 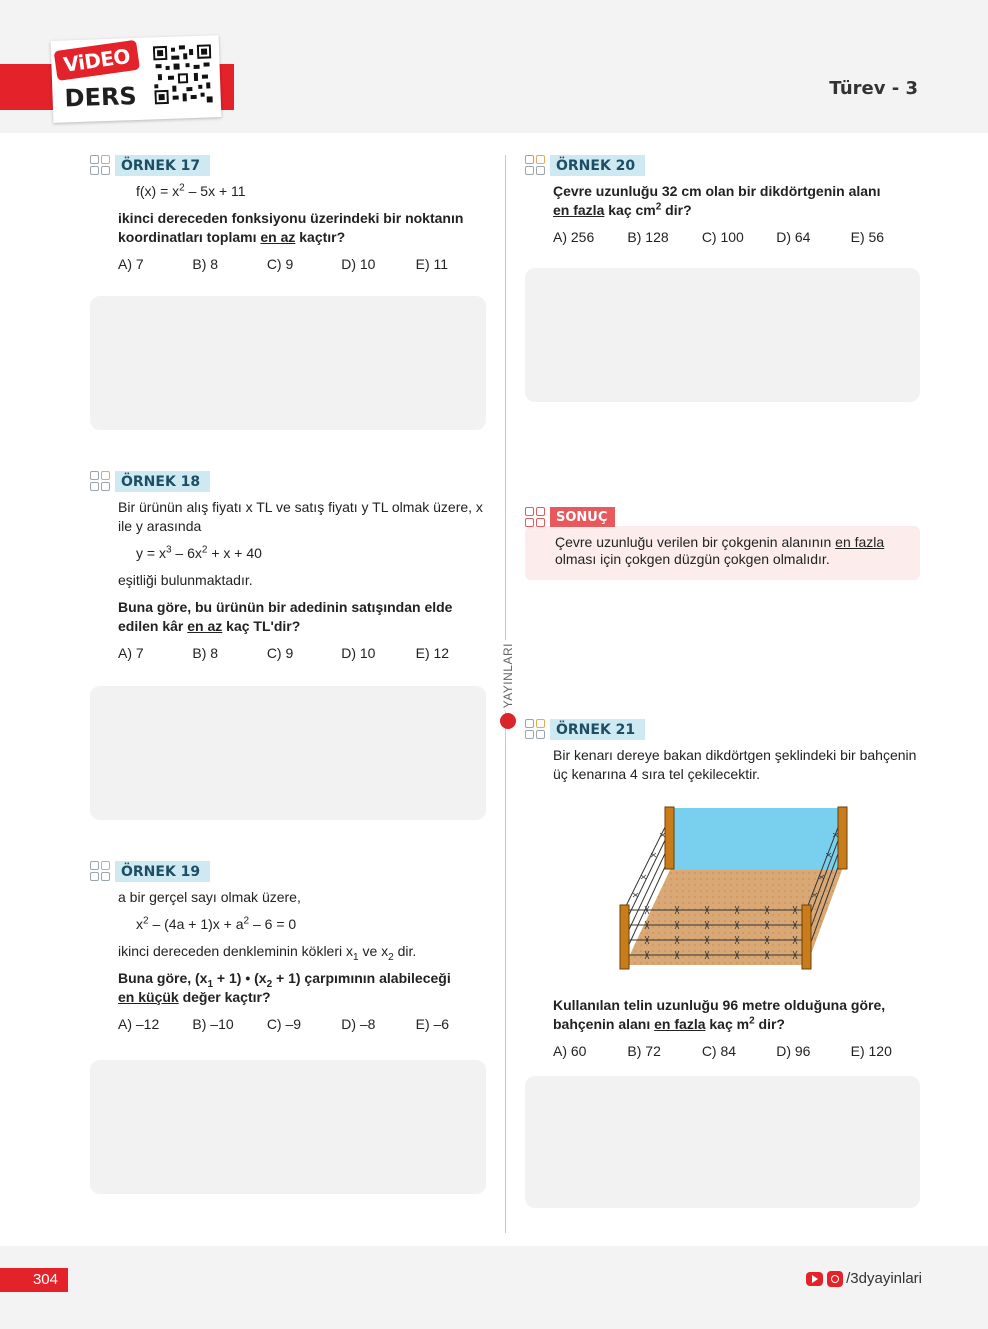 What do you see at coordinates (815, 1278) in the screenshot?
I see `youtube-icon` at bounding box center [815, 1278].